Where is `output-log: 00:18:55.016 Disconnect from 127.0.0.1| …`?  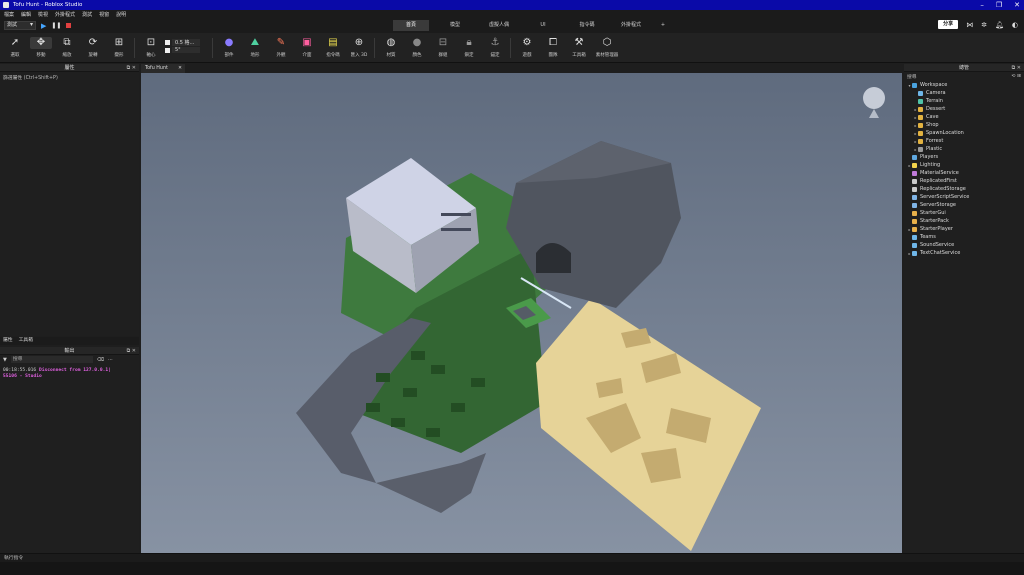 output-log: 00:18:55.016 Disconnect from 127.0.0.1| … is located at coordinates (69, 374).